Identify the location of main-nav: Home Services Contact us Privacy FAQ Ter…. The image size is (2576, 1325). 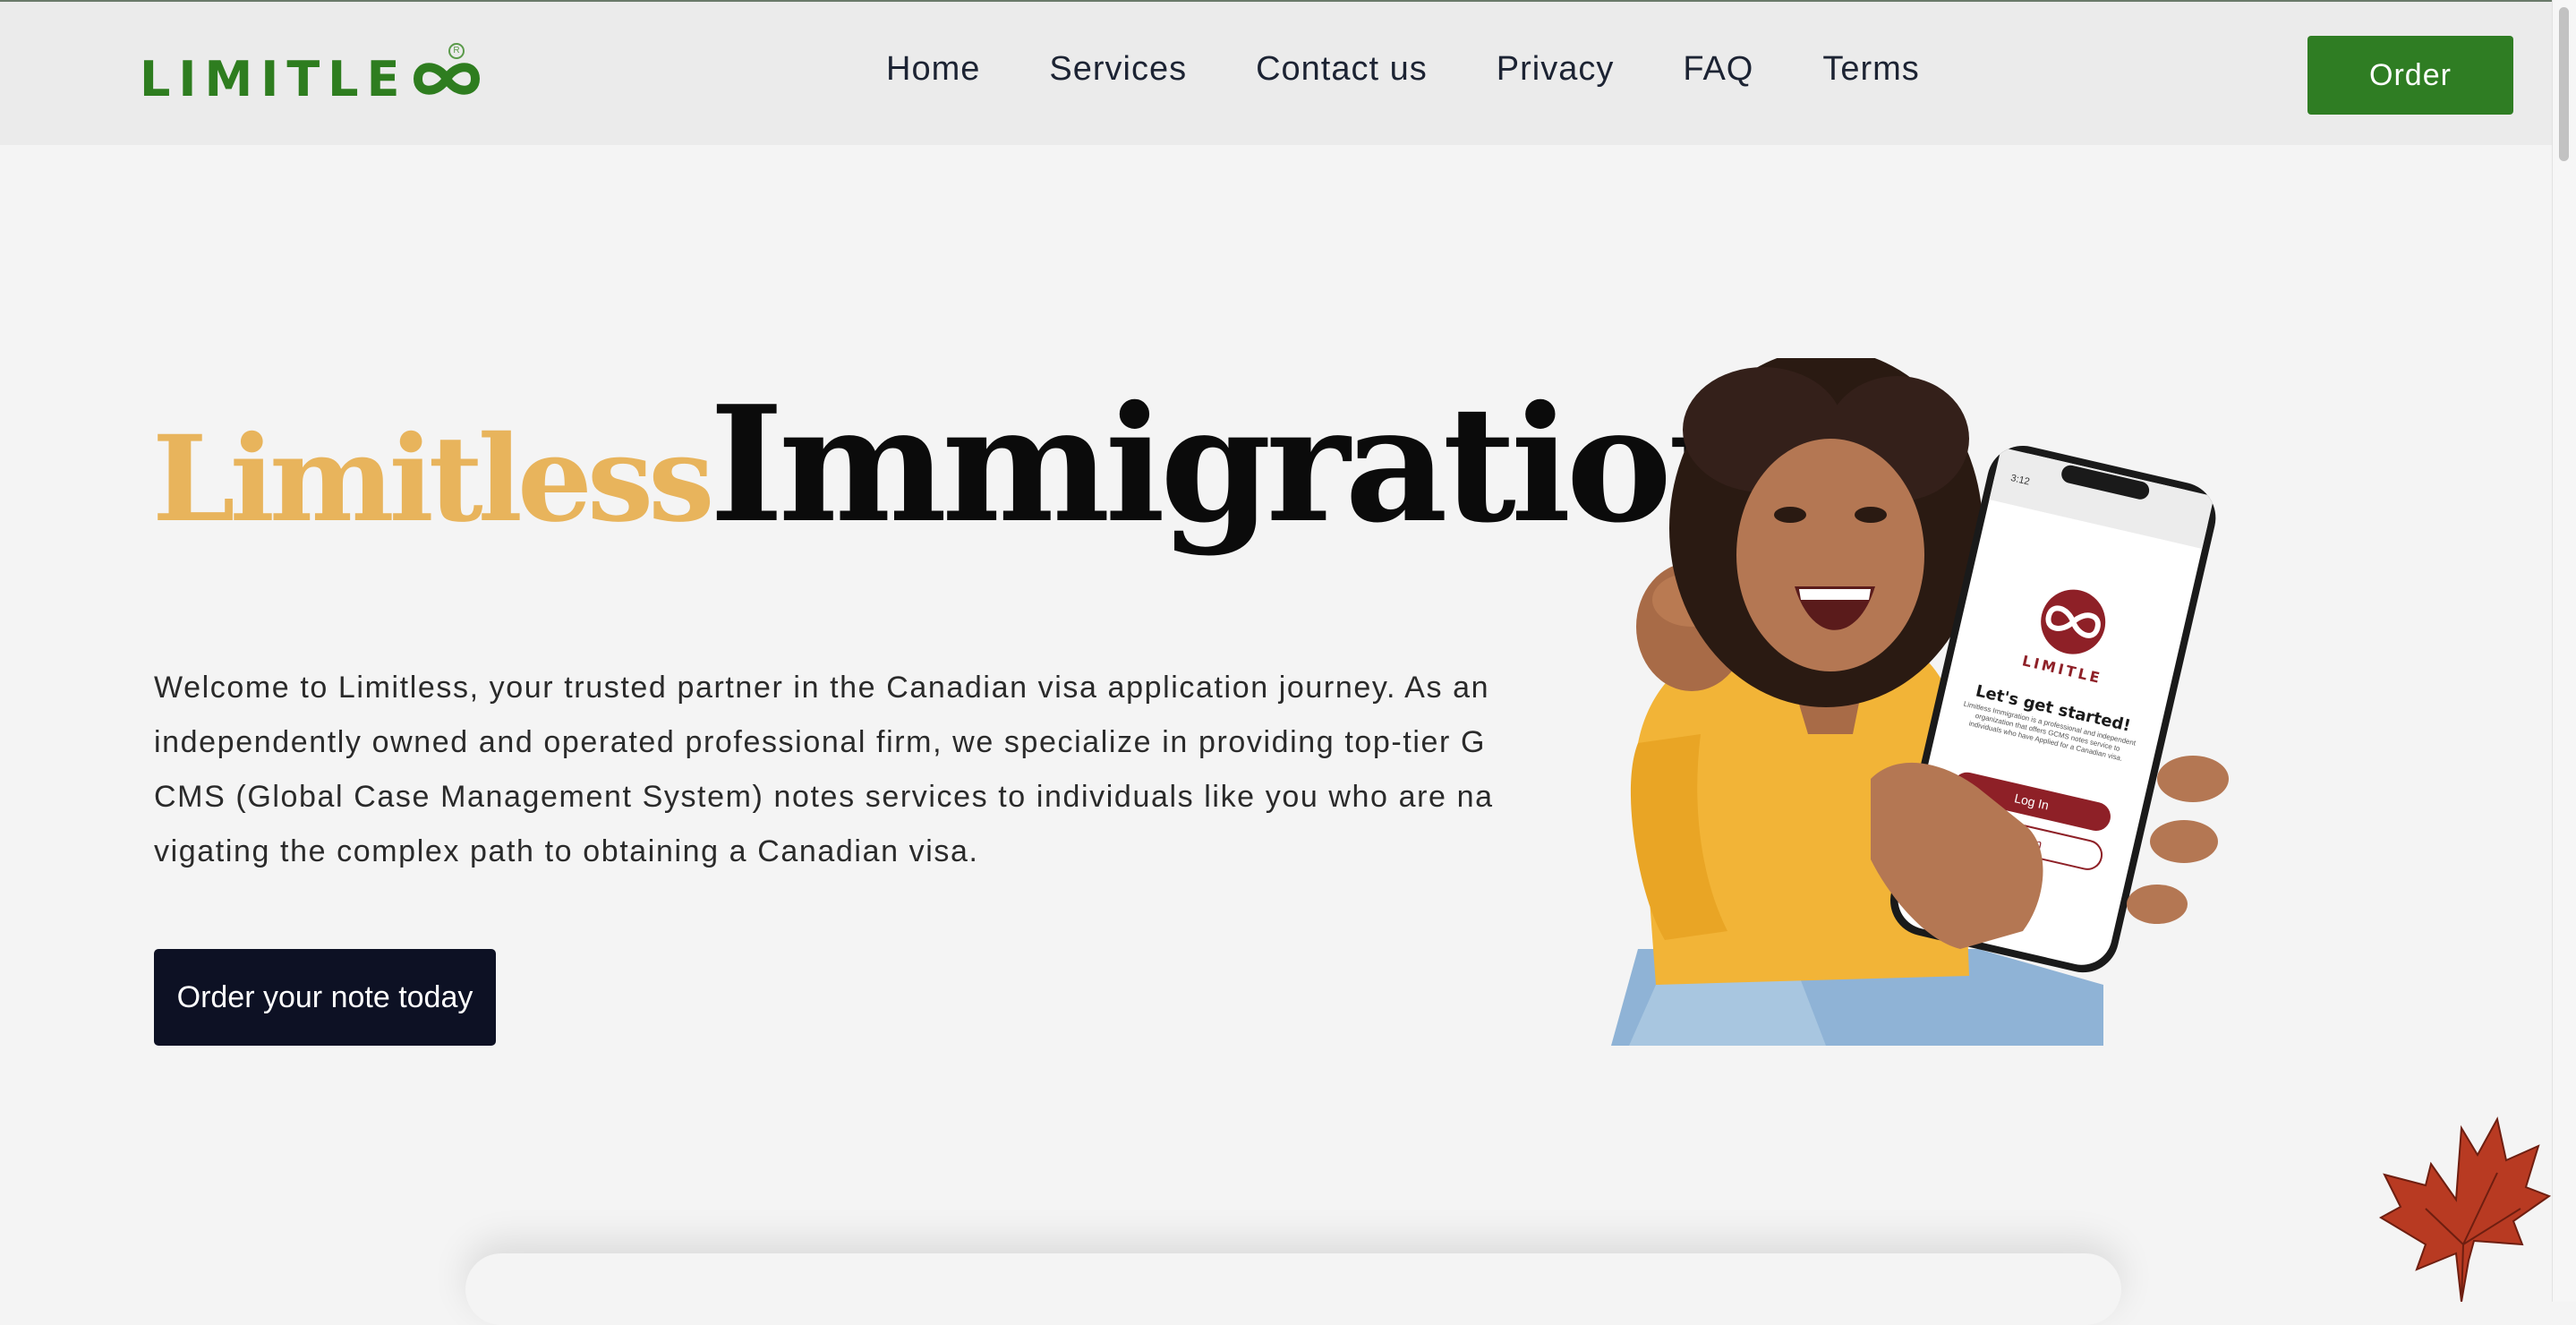
(1403, 69).